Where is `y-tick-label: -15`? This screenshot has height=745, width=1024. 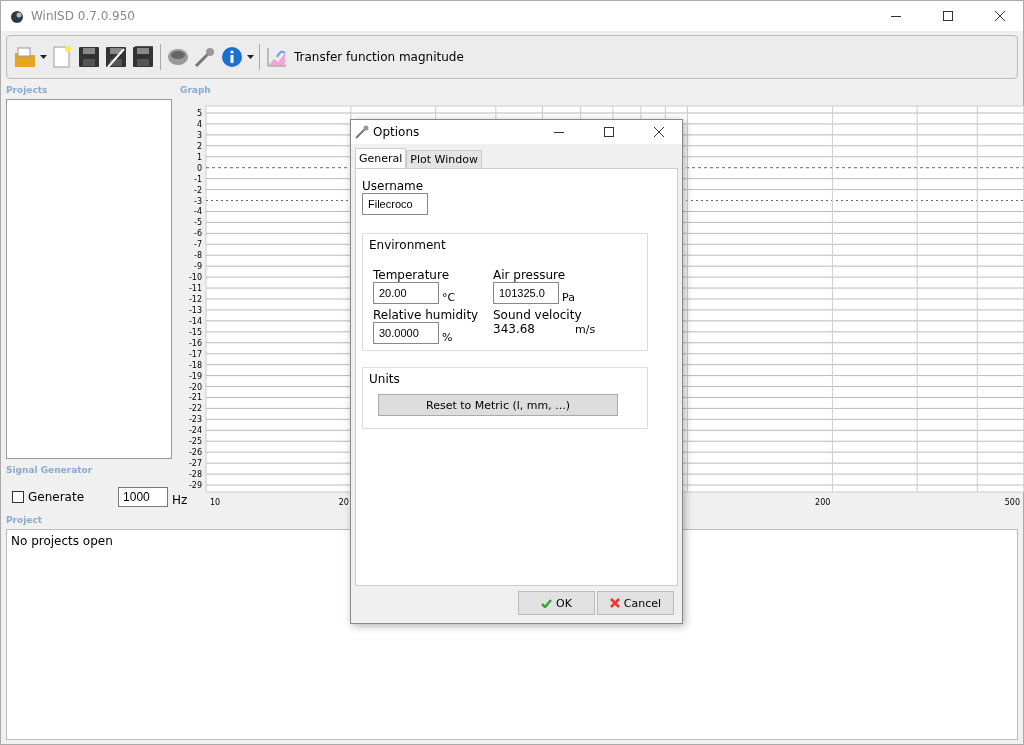
y-tick-label: -15 is located at coordinates (195, 332).